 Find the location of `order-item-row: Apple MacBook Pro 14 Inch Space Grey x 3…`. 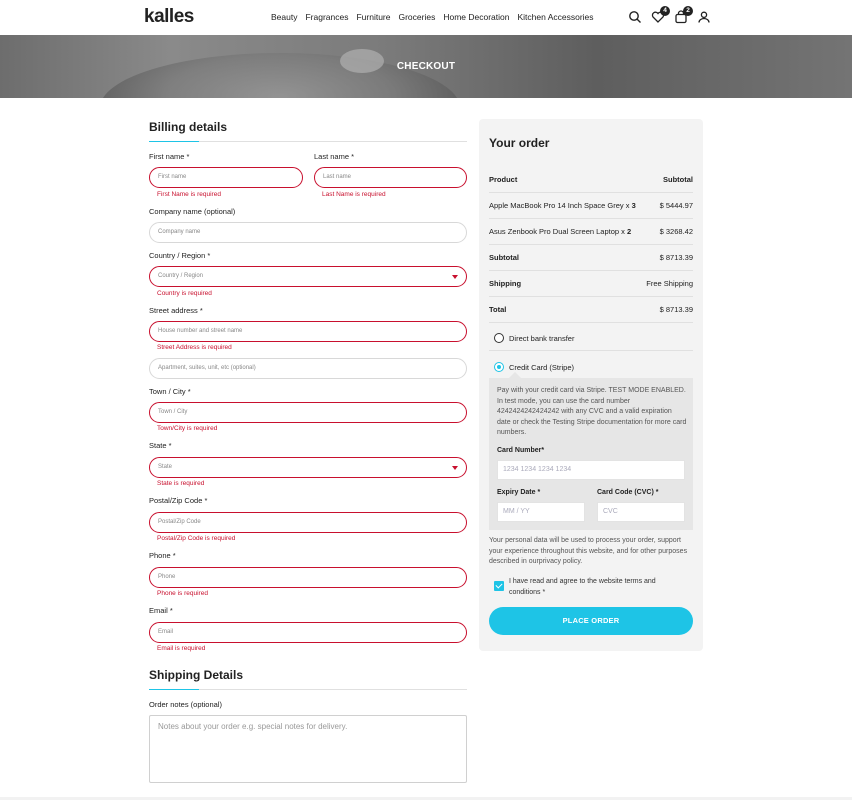

order-item-row: Apple MacBook Pro 14 Inch Space Grey x 3… is located at coordinates (591, 205).